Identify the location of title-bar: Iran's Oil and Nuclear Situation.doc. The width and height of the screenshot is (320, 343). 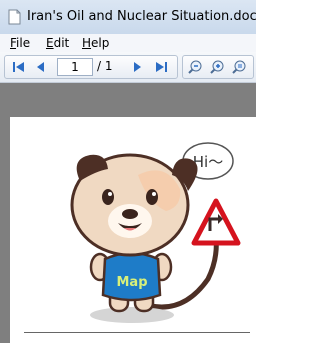
(128, 17).